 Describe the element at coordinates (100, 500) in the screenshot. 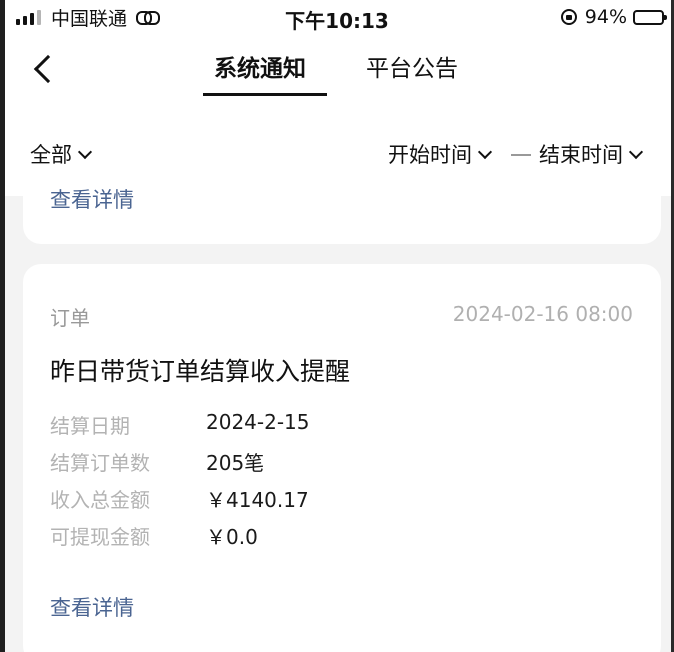

I see `info-label: 收入总金额` at that location.